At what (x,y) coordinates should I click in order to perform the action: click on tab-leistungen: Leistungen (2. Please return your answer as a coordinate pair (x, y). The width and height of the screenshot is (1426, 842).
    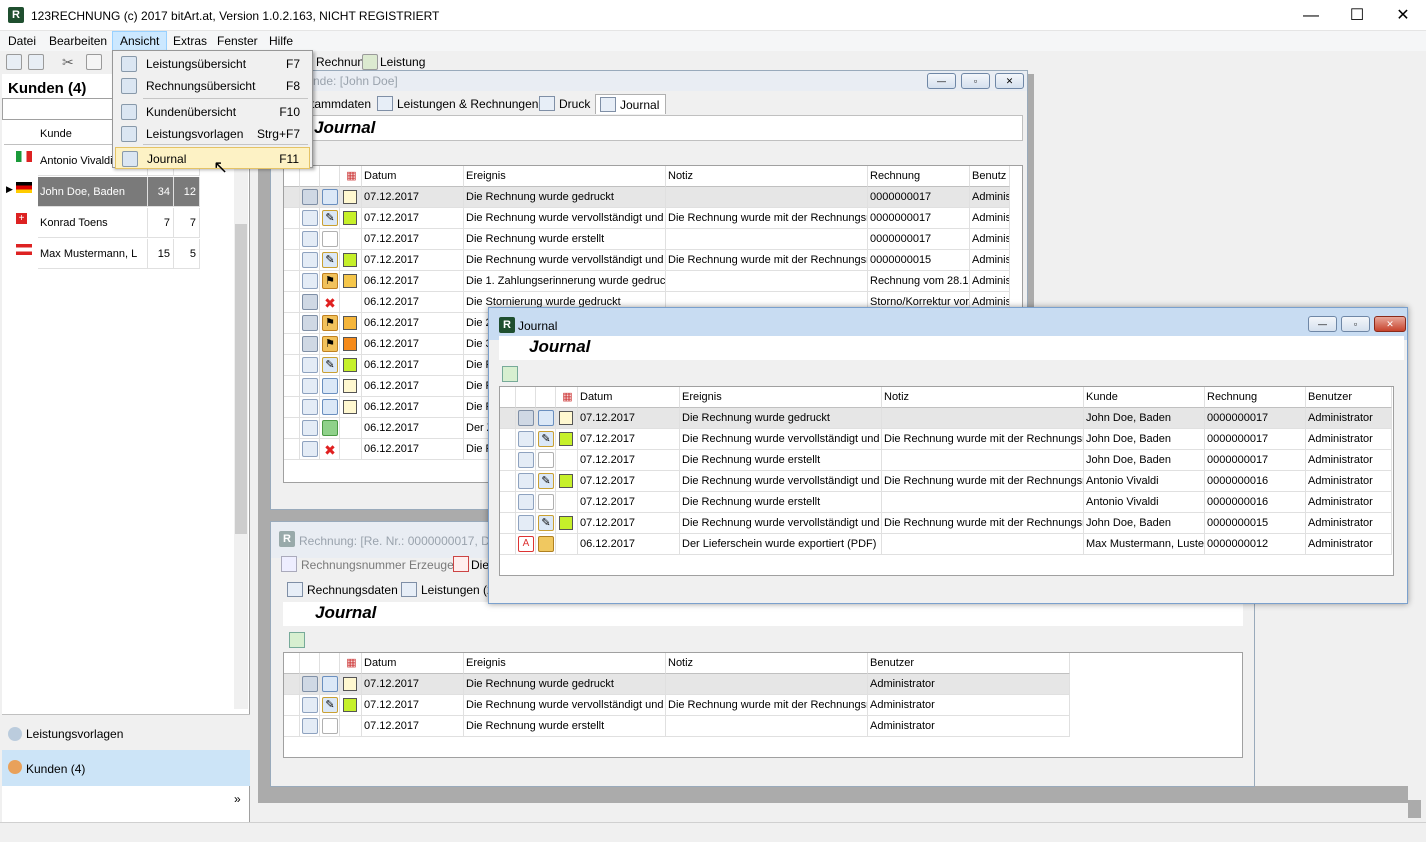
    Looking at the image, I should click on (448, 590).